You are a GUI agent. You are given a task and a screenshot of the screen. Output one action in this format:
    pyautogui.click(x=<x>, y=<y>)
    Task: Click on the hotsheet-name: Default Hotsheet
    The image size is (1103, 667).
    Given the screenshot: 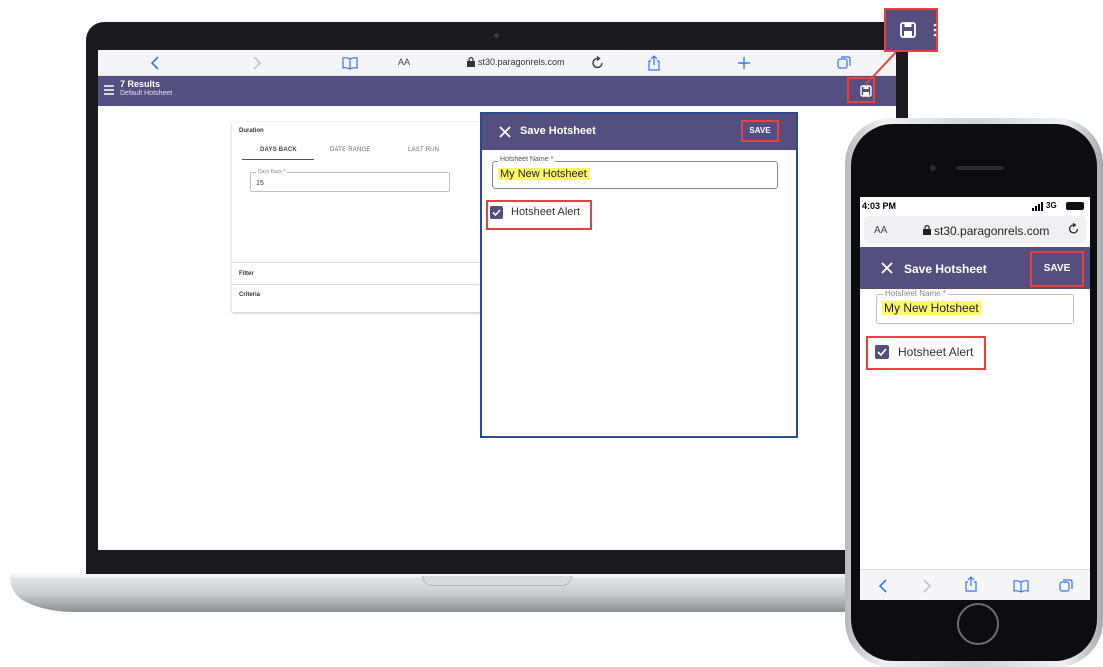 What is the action you would take?
    pyautogui.click(x=146, y=93)
    